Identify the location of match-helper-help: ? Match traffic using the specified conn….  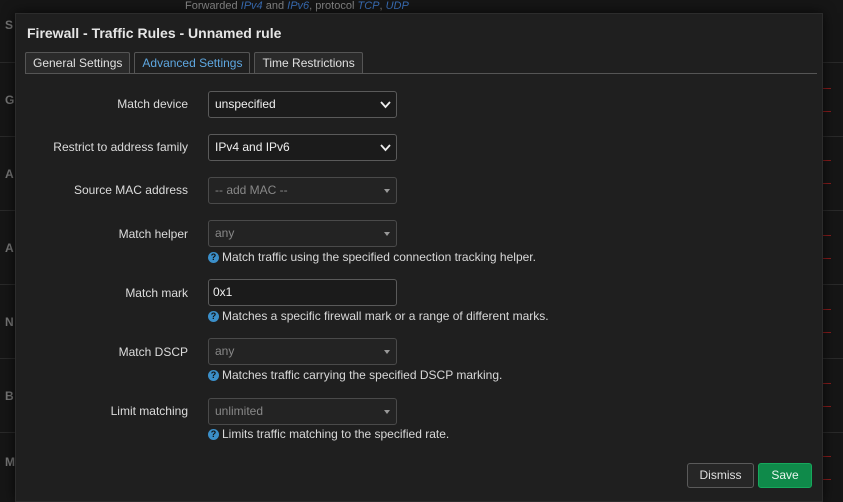
(372, 257).